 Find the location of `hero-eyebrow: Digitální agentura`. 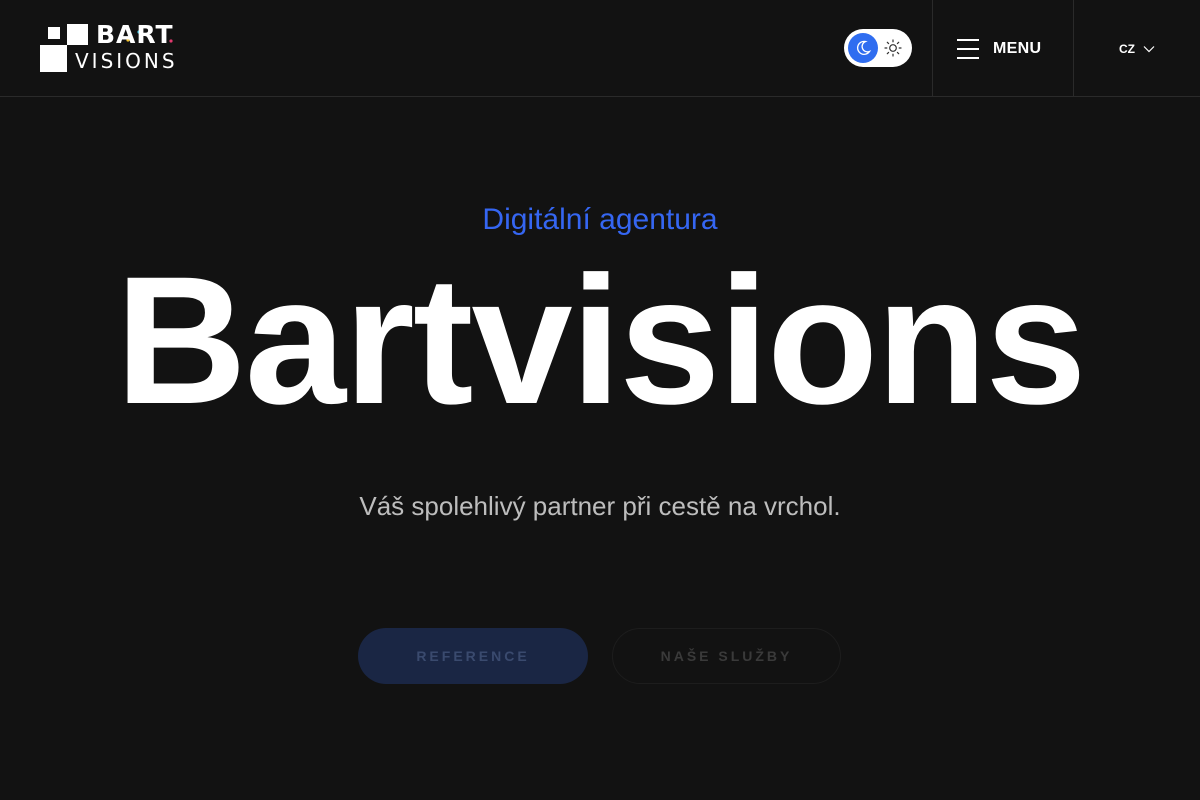

hero-eyebrow: Digitální agentura is located at coordinates (600, 219).